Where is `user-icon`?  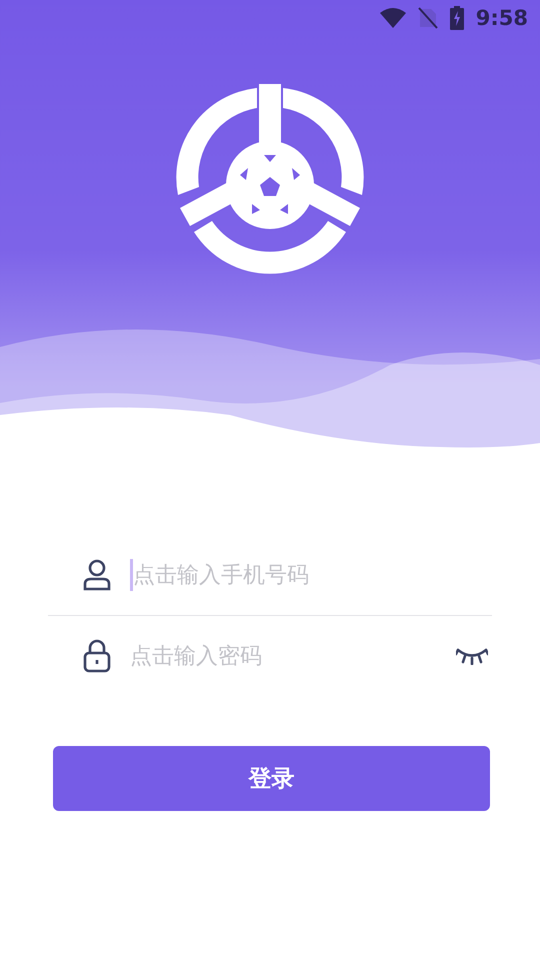 user-icon is located at coordinates (97, 575).